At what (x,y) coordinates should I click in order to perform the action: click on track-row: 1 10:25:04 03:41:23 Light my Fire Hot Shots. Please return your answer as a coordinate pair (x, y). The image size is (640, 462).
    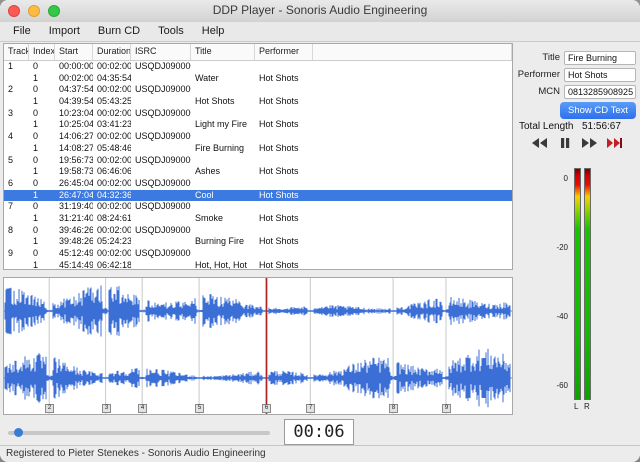
    Looking at the image, I should click on (258, 125).